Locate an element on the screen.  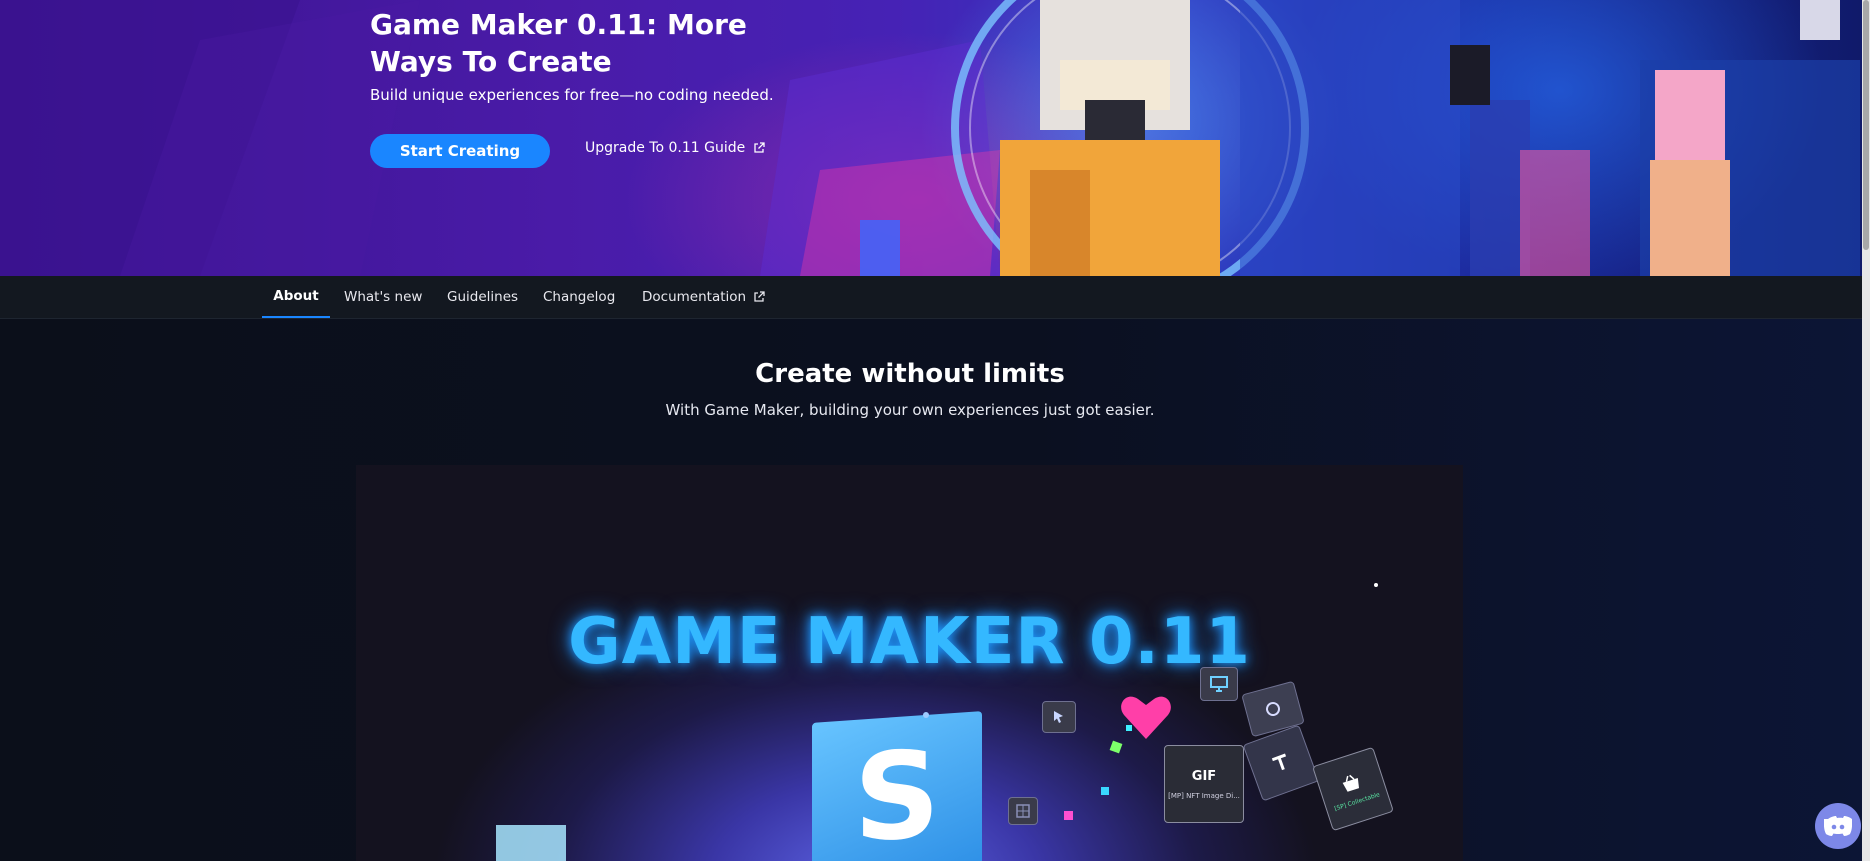
hero-title: Game Maker 0.11: More Ways To Create is located at coordinates (558, 43).